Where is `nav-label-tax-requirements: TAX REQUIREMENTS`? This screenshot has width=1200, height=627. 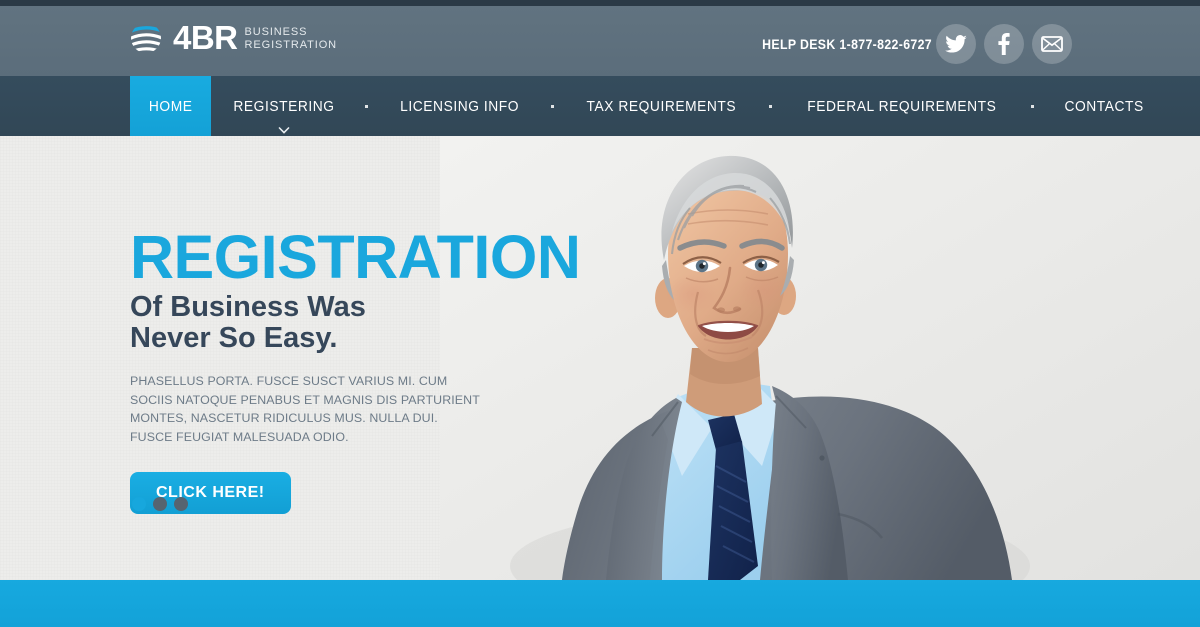
nav-label-tax-requirements: TAX REQUIREMENTS is located at coordinates (661, 106).